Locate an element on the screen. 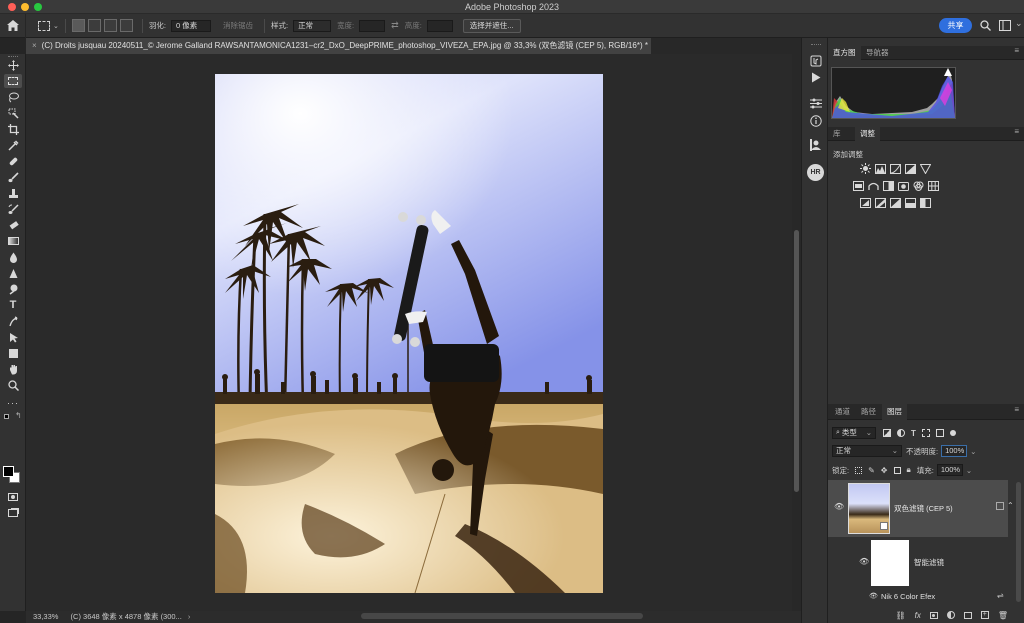  intersect-selection-button is located at coordinates (126, 25).